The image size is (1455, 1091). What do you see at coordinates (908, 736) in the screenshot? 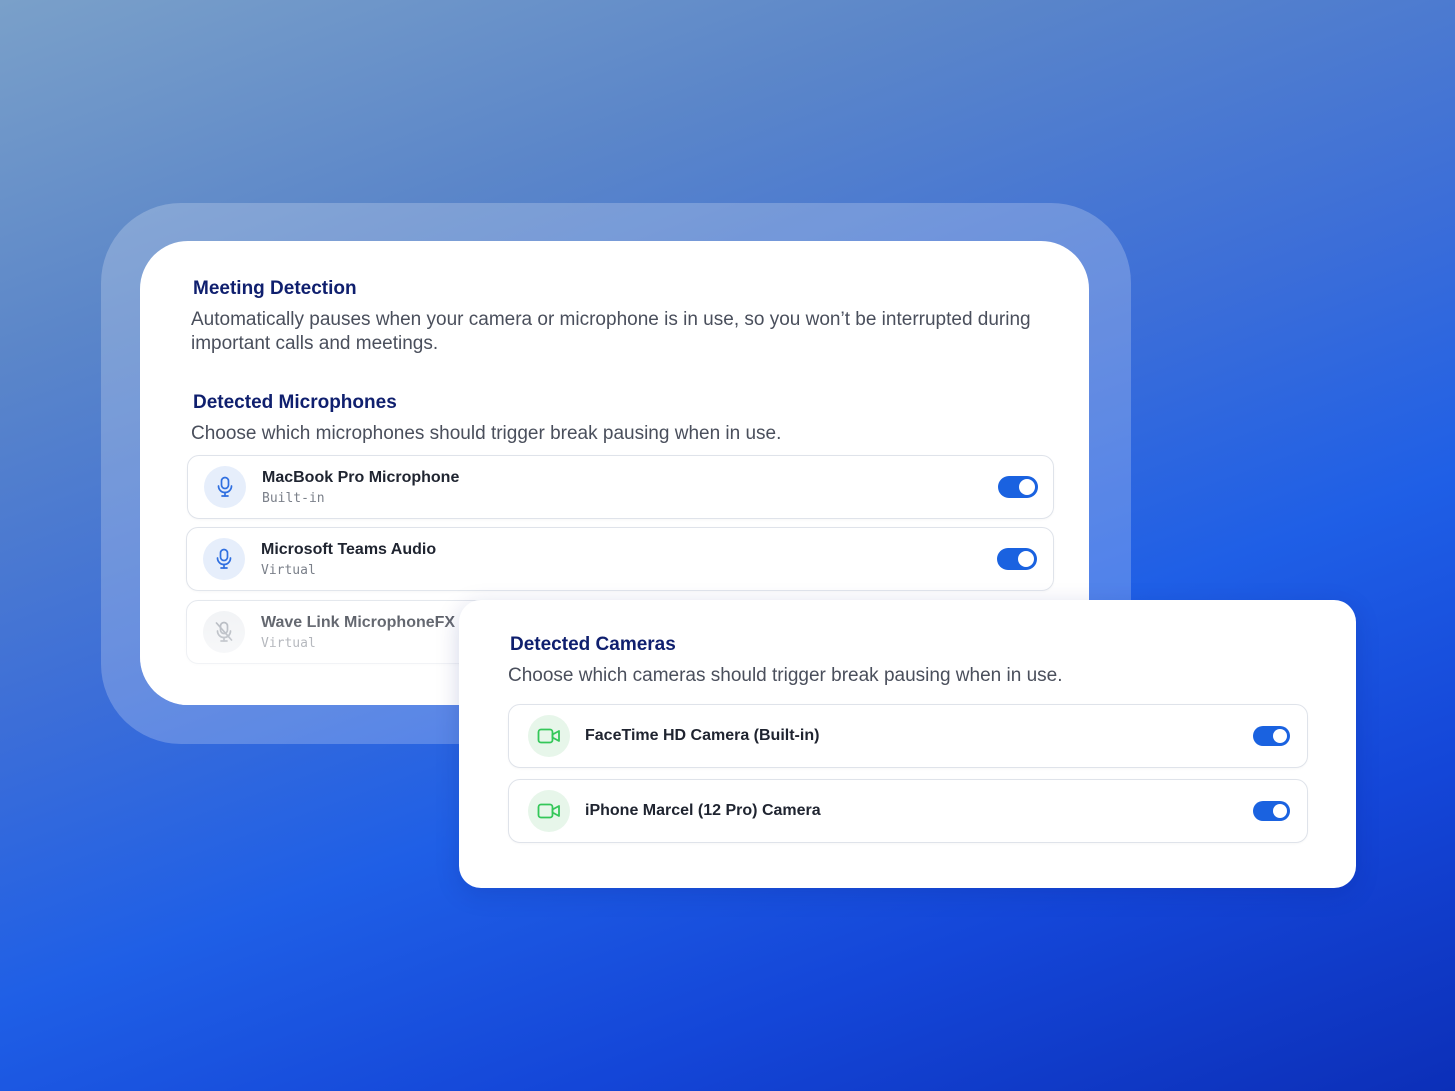
I see `camera-row-facetime: FaceTime HD Camera (Built-in)` at bounding box center [908, 736].